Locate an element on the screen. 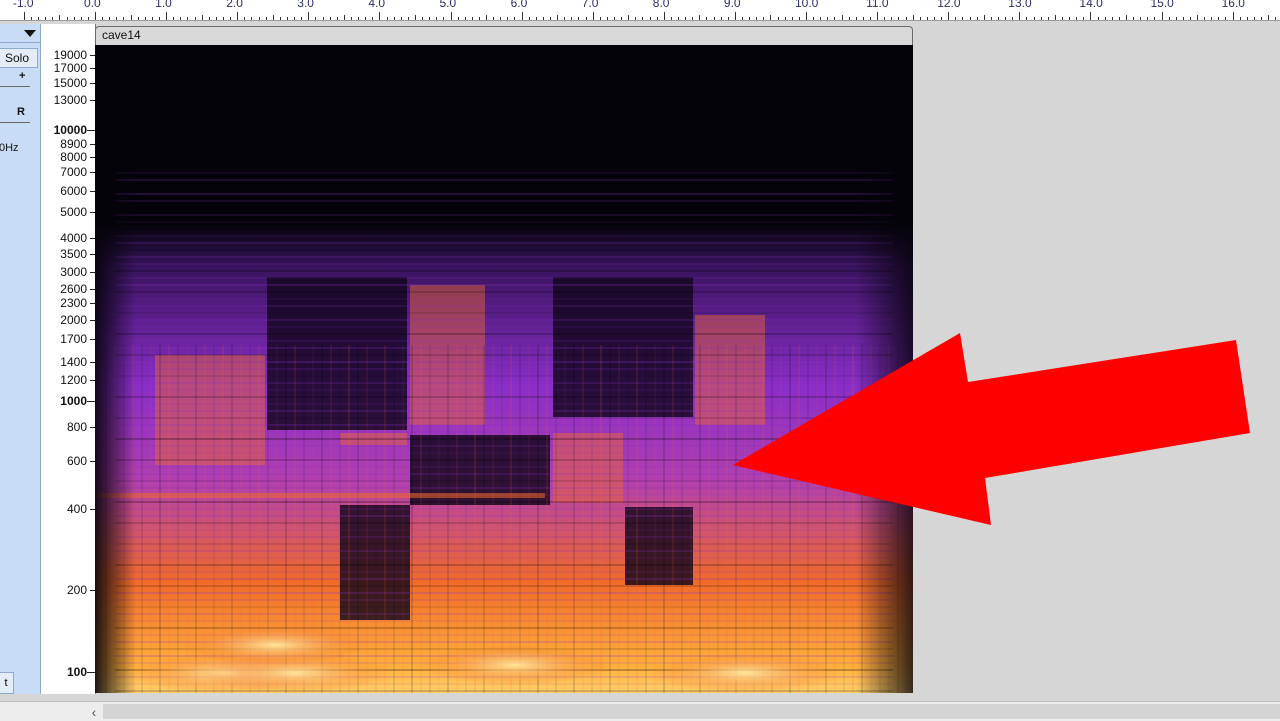  horizontal-scrollbar: ‹ is located at coordinates (640, 711).